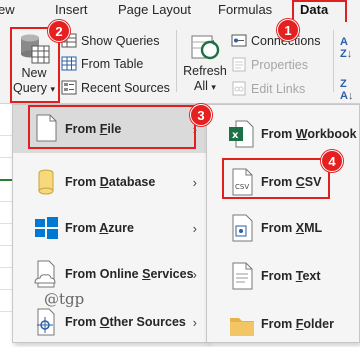 The image size is (360, 347). I want to click on menu-item-from-online-services: From Online Services ›, so click(110, 274).